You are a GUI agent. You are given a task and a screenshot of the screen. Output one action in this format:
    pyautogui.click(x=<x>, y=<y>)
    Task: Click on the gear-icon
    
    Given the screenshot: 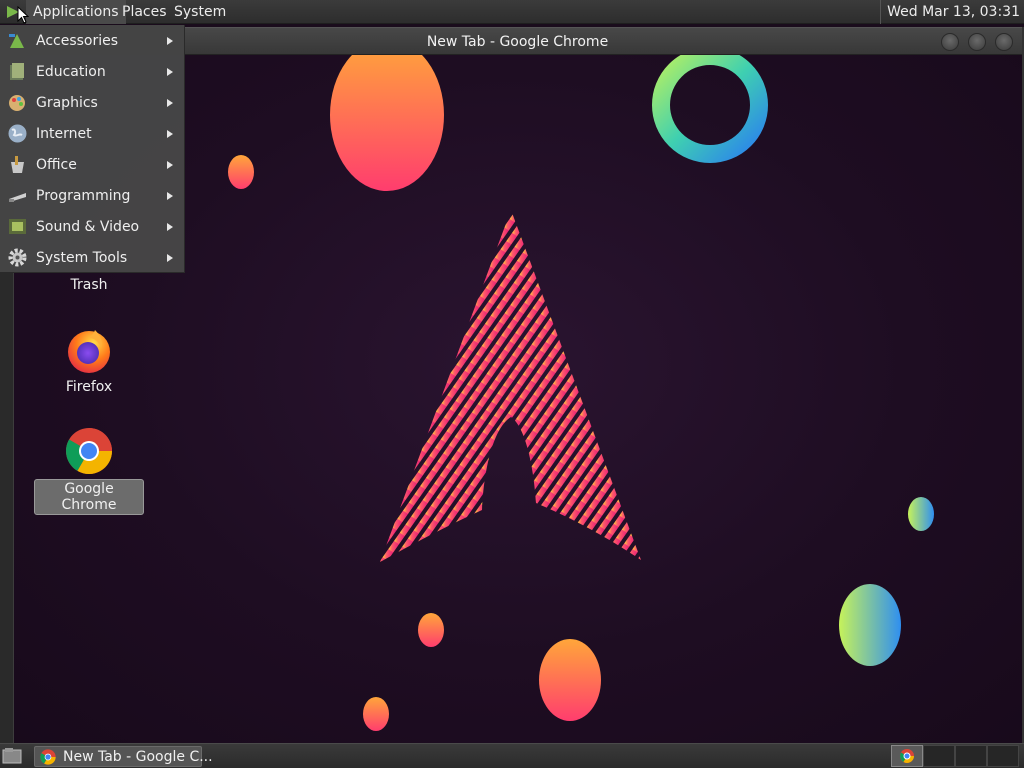 What is the action you would take?
    pyautogui.click(x=17, y=257)
    